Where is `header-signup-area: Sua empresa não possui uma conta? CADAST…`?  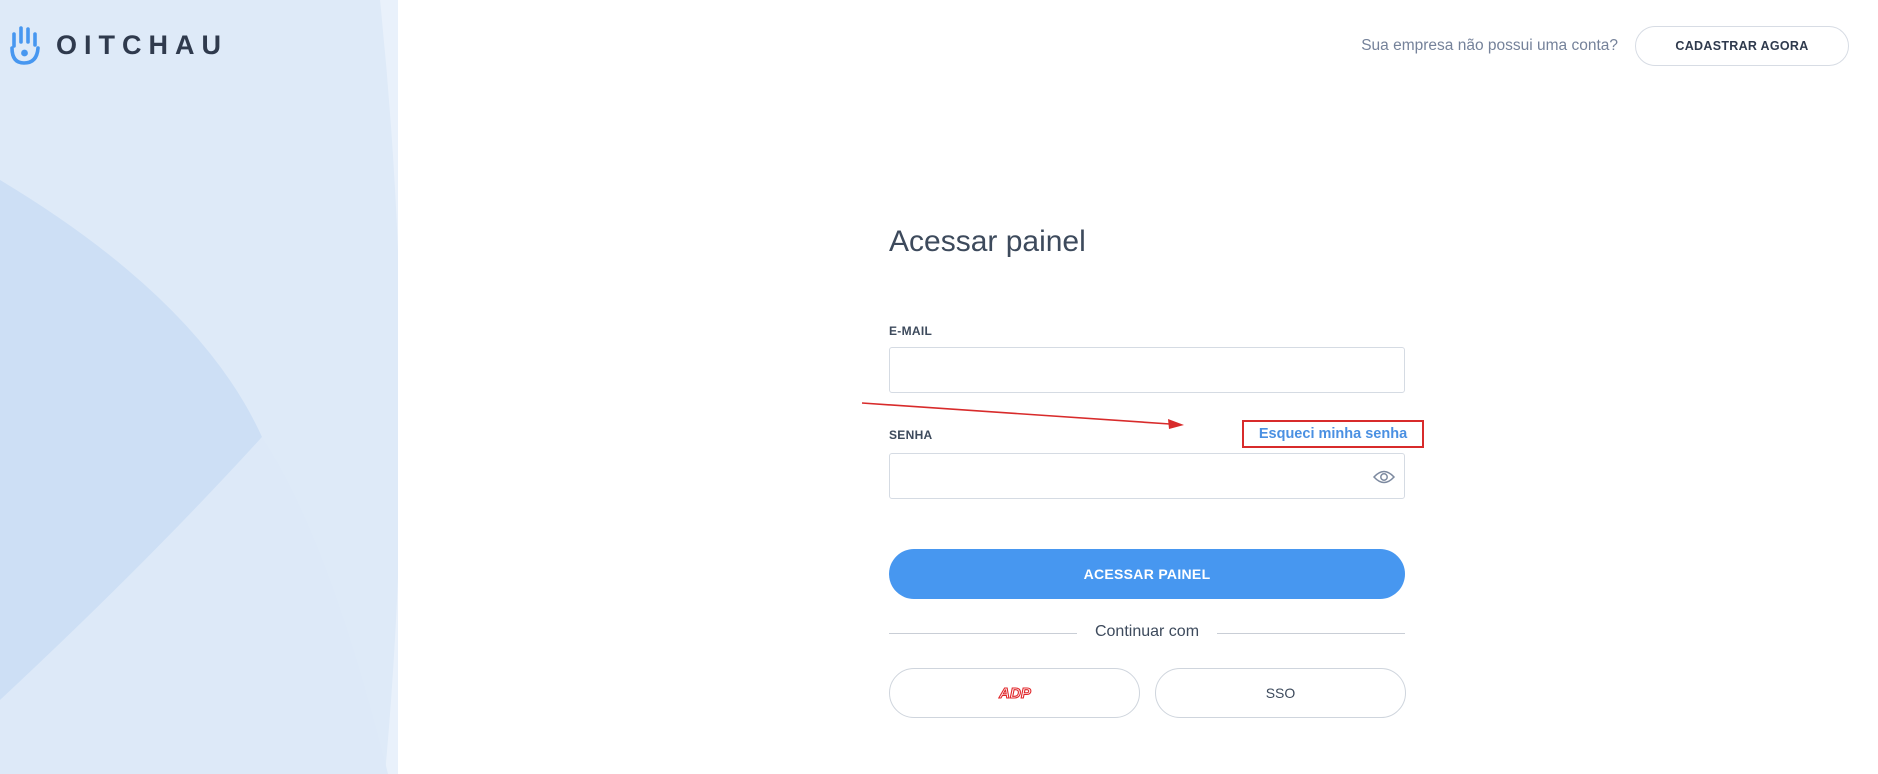
header-signup-area: Sua empresa não possui uma conta? CADAST… is located at coordinates (1605, 46).